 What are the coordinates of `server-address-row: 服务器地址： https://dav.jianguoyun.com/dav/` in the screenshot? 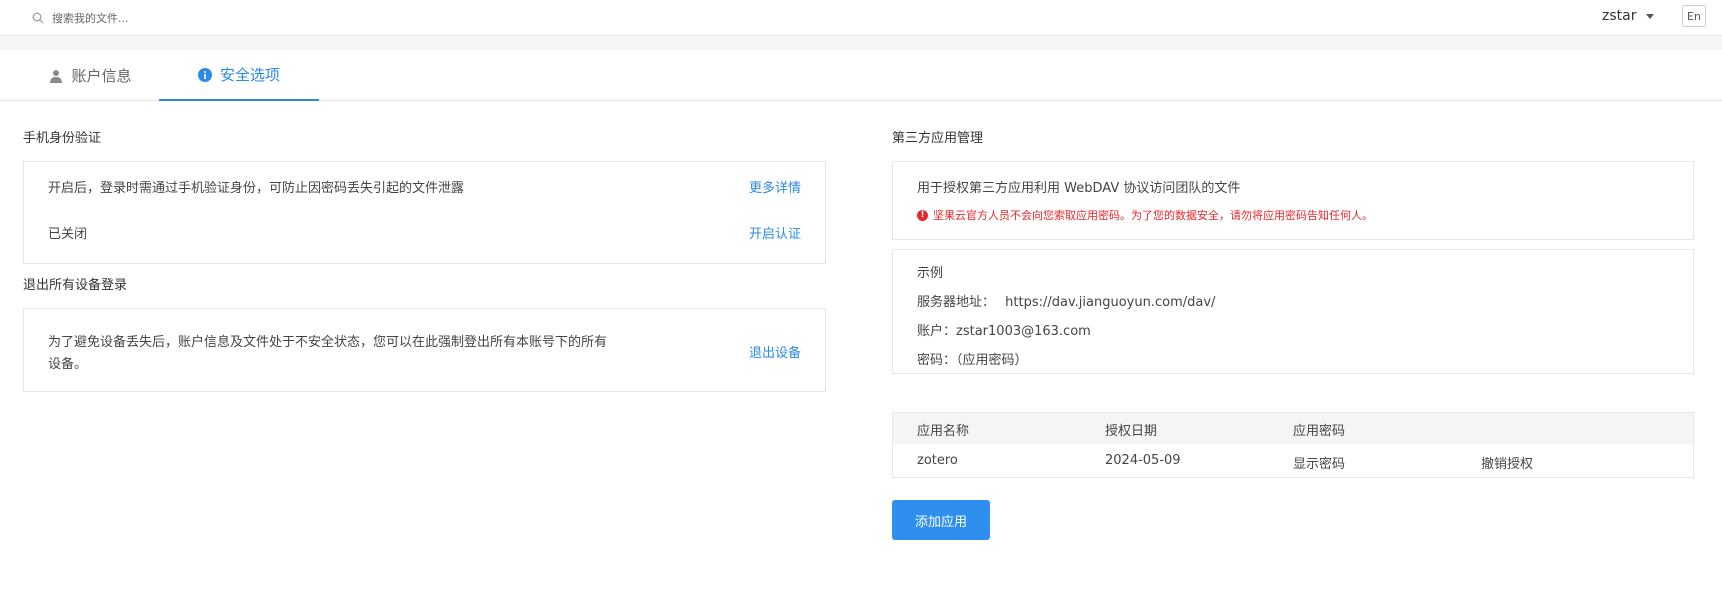 It's located at (1066, 300).